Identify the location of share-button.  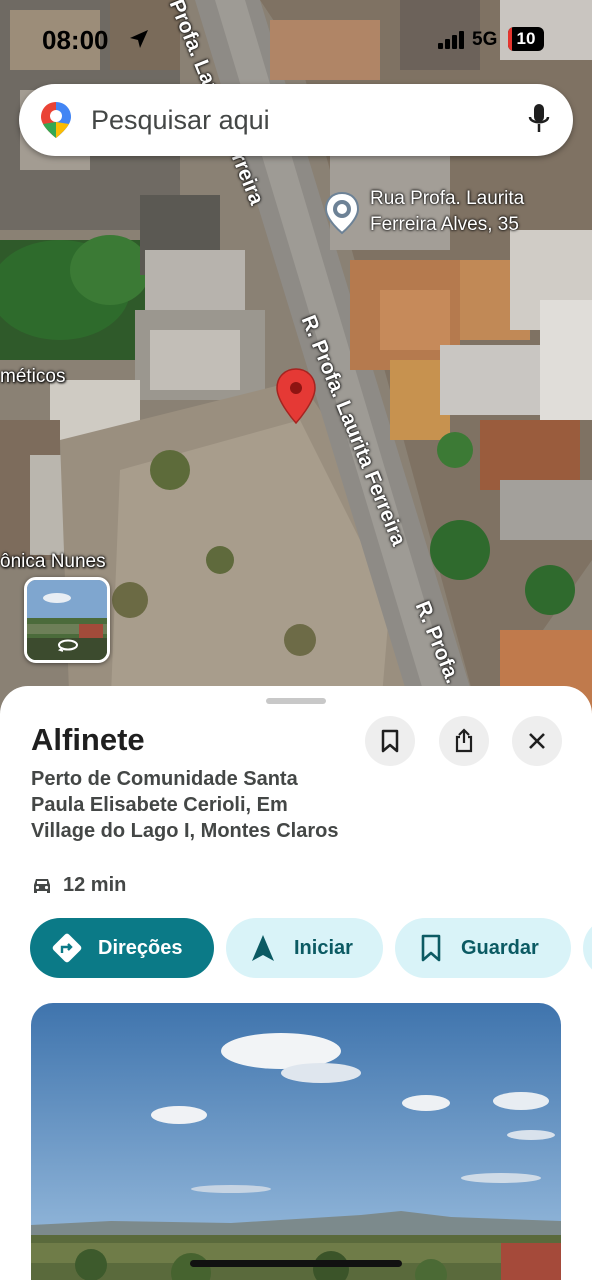
(464, 741).